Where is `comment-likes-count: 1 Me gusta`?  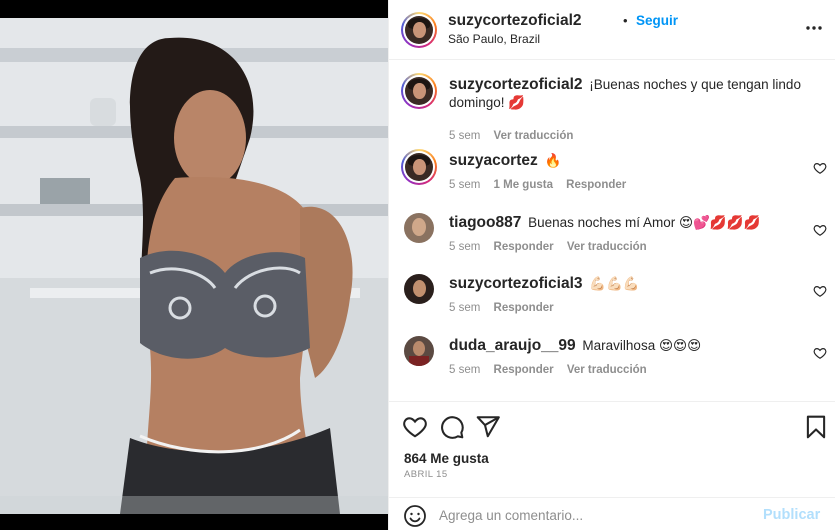 comment-likes-count: 1 Me gusta is located at coordinates (523, 185).